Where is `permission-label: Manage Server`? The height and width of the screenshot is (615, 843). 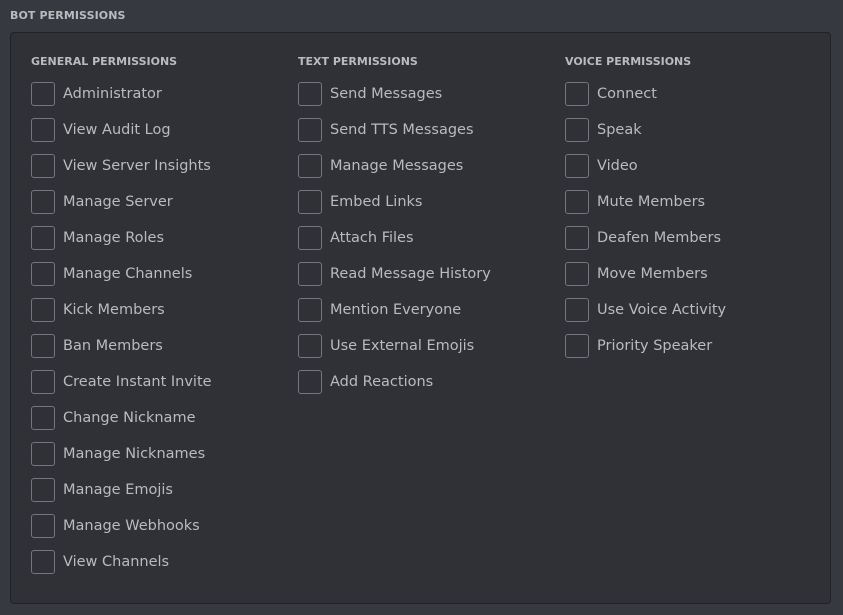
permission-label: Manage Server is located at coordinates (118, 202).